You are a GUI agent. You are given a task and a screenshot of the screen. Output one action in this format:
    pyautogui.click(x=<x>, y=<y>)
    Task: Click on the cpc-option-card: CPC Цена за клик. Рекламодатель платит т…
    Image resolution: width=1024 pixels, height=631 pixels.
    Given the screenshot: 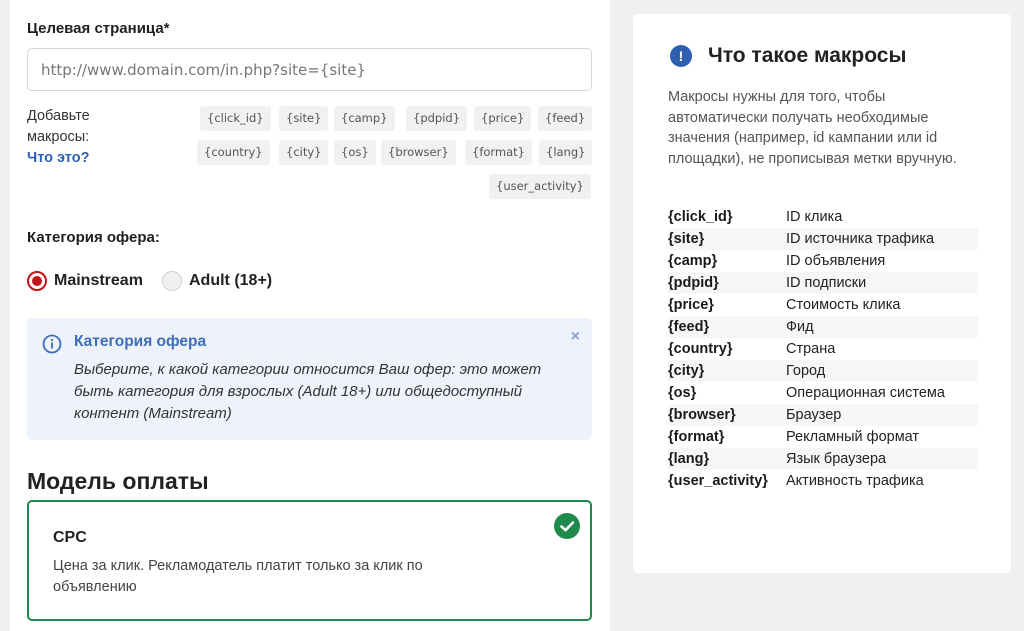 What is the action you would take?
    pyautogui.click(x=309, y=560)
    